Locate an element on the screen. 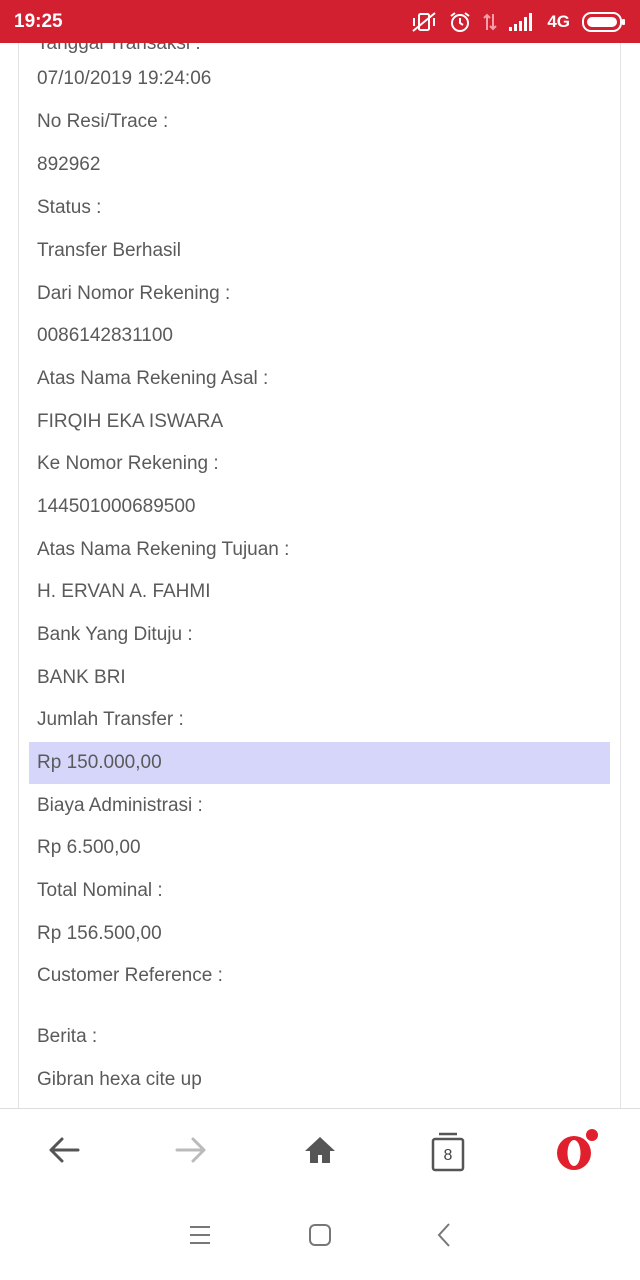  status-bar: 19:25 4G is located at coordinates (320, 21).